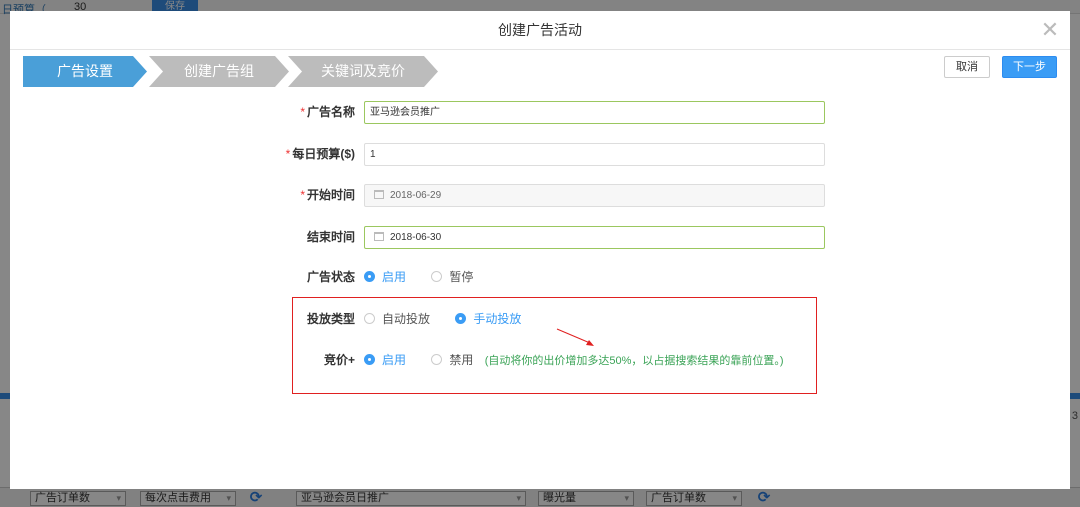  I want to click on campaign-name-input: 亚马逊会员推广, so click(594, 112).